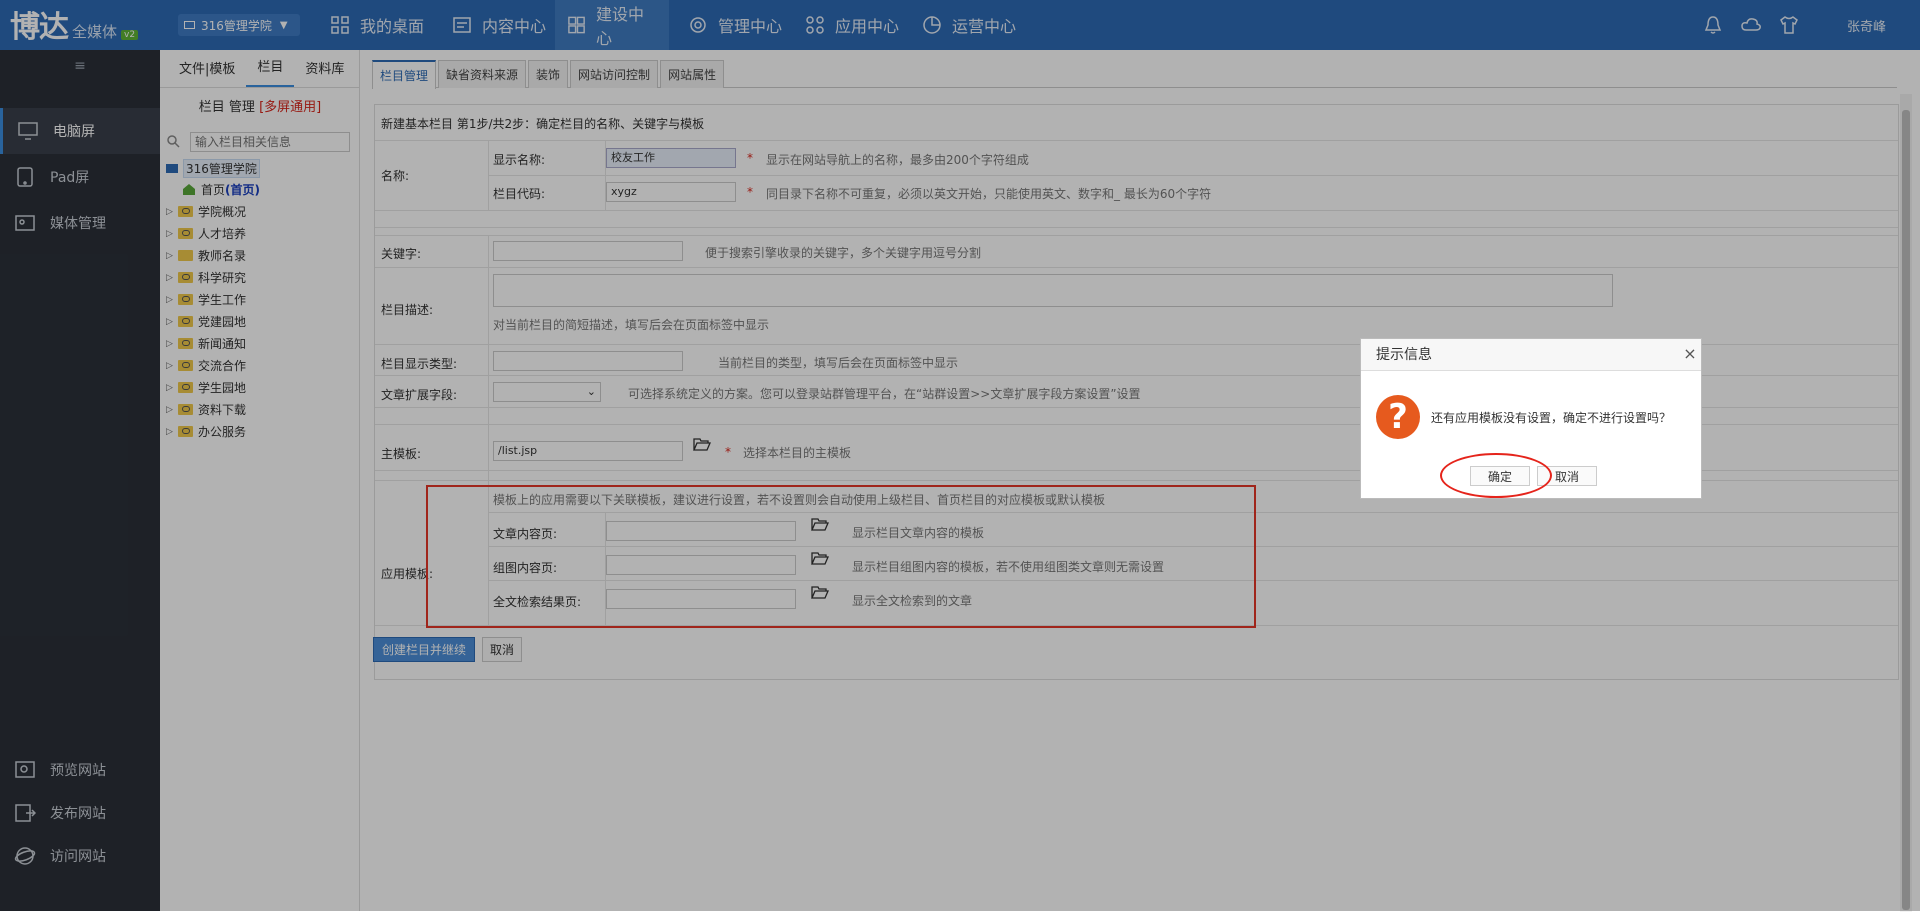  I want to click on highlight-circle, so click(1496, 475).